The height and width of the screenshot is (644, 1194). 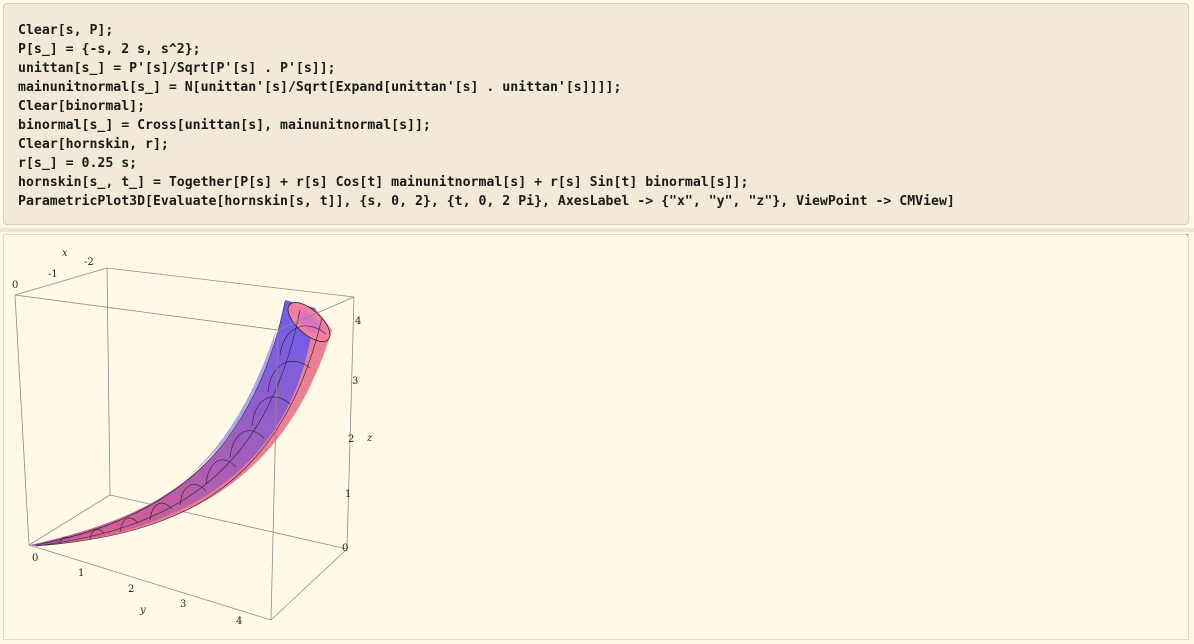 I want to click on y-tick-label: 2, so click(x=131, y=589).